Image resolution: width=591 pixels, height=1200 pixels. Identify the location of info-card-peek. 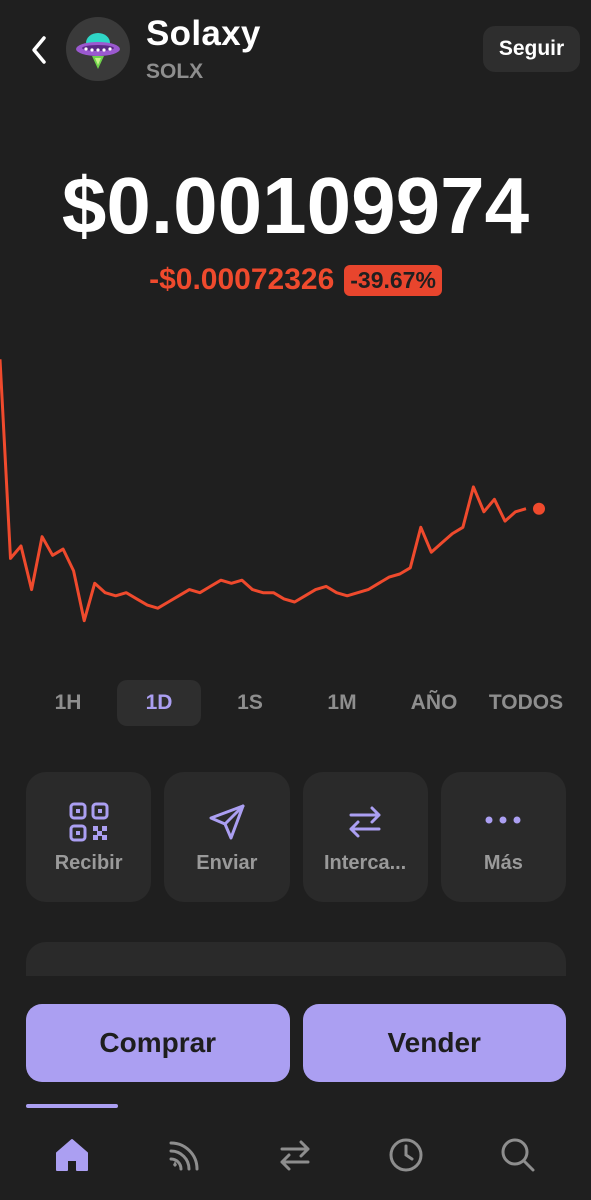
(296, 959).